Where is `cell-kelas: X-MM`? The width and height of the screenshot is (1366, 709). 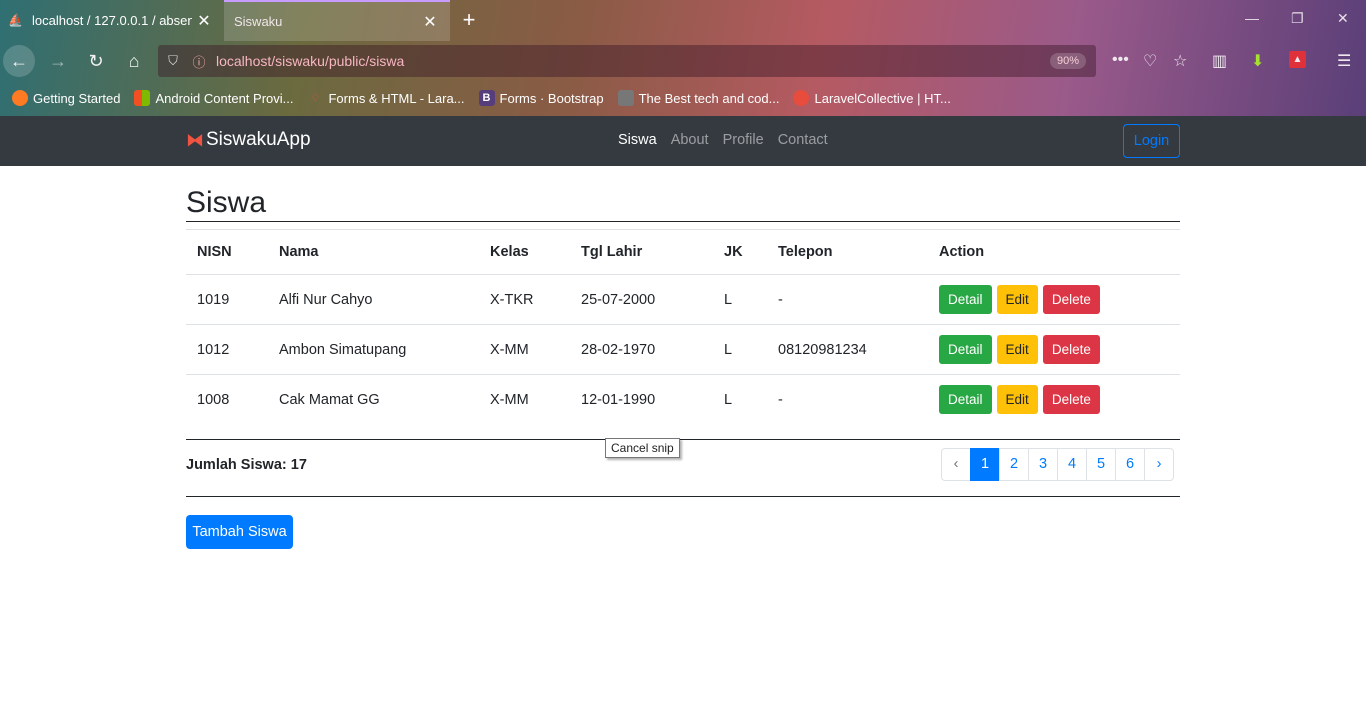 cell-kelas: X-MM is located at coordinates (524, 399).